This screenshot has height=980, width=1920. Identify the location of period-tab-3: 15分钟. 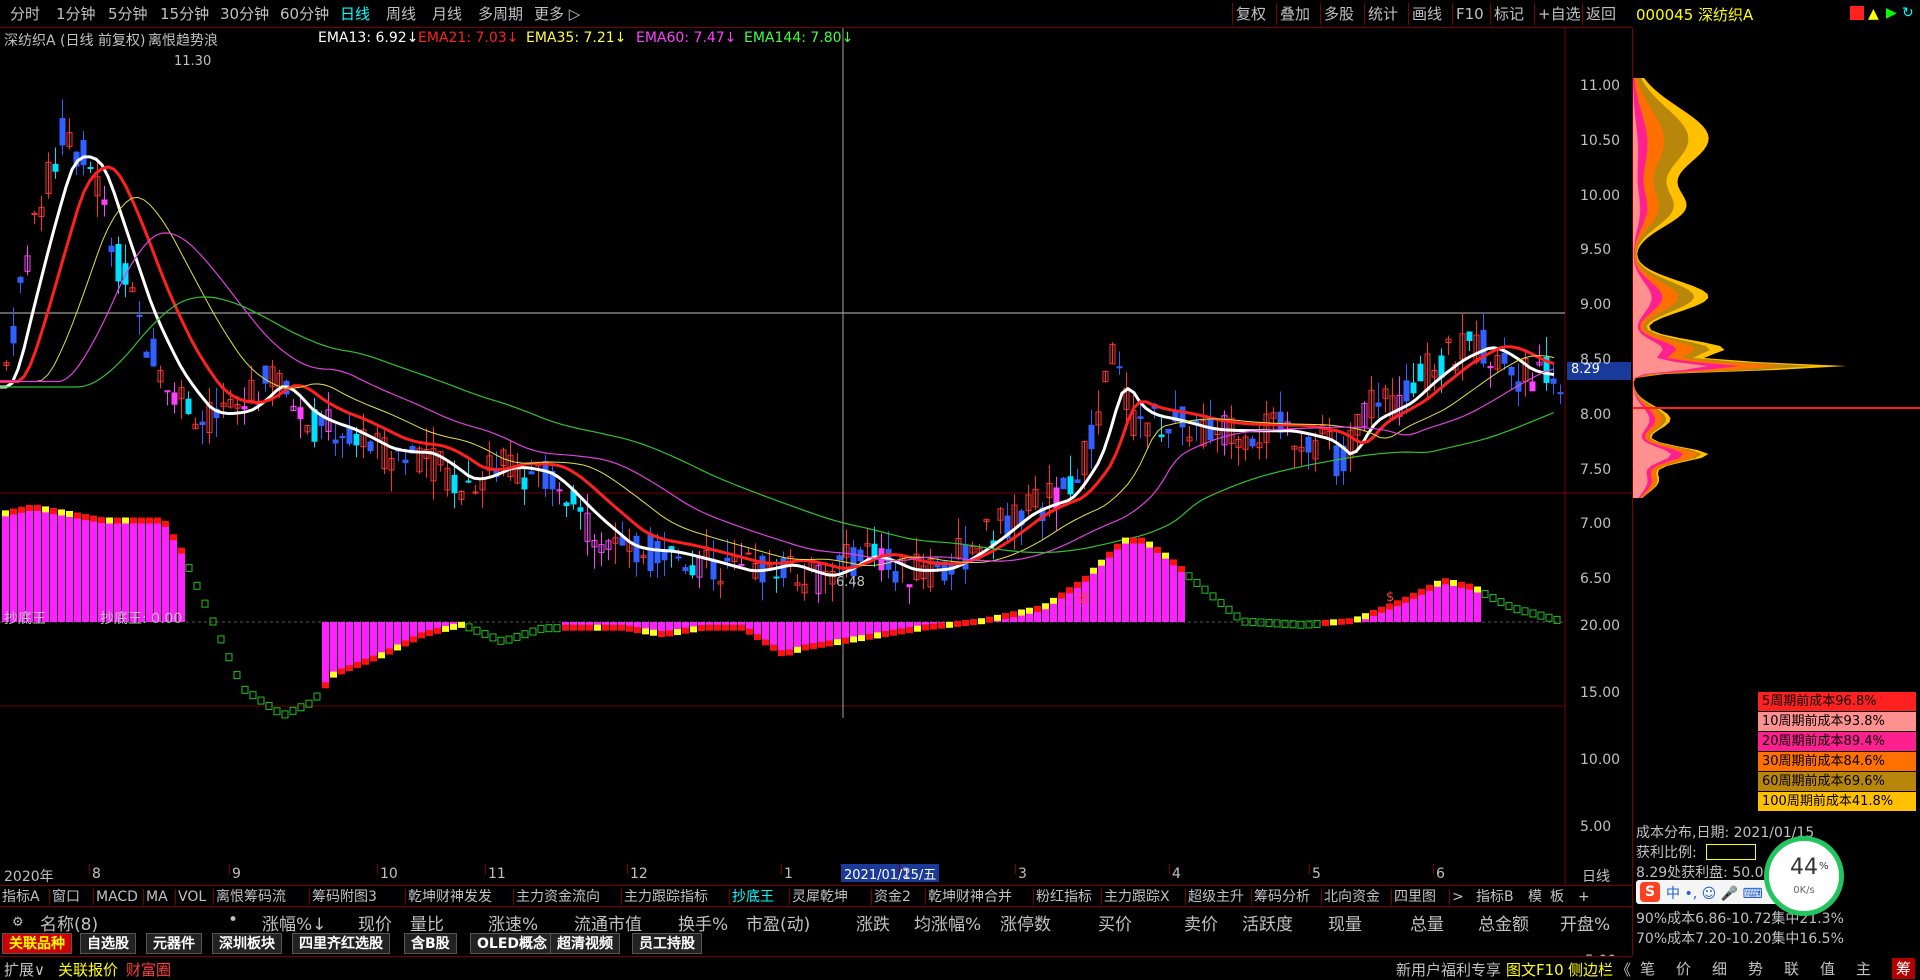
(184, 14).